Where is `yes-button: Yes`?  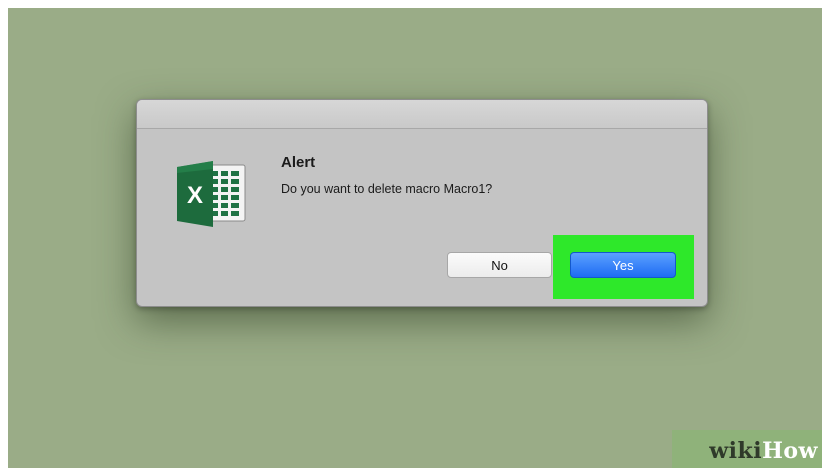 yes-button: Yes is located at coordinates (623, 265).